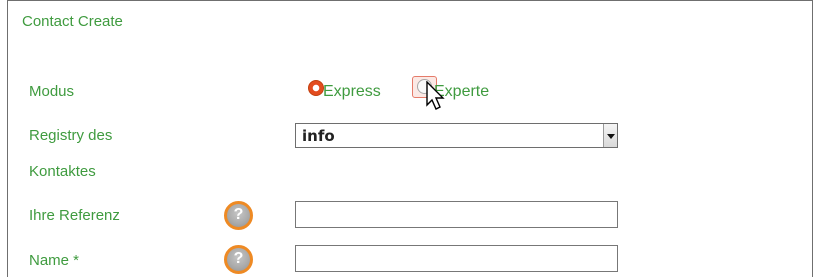  Describe the element at coordinates (352, 92) in the screenshot. I see `radio-express-label: Express` at that location.